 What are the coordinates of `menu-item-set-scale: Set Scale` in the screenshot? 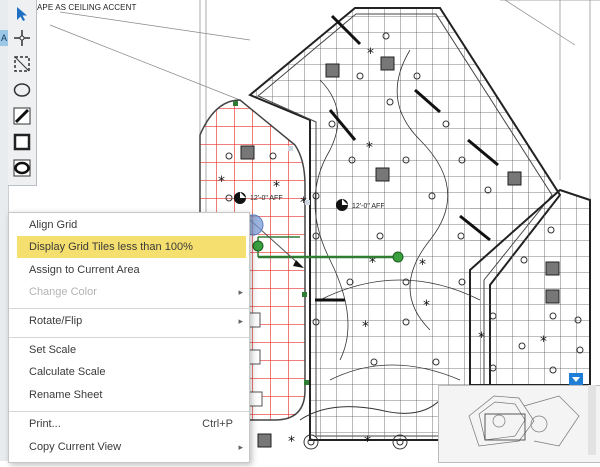 It's located at (129, 350).